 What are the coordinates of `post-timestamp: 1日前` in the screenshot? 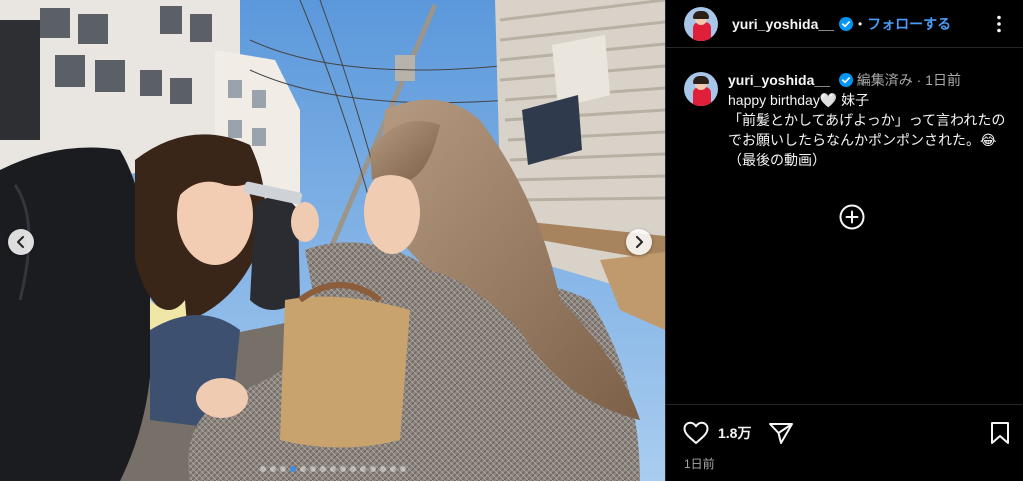 It's located at (699, 463).